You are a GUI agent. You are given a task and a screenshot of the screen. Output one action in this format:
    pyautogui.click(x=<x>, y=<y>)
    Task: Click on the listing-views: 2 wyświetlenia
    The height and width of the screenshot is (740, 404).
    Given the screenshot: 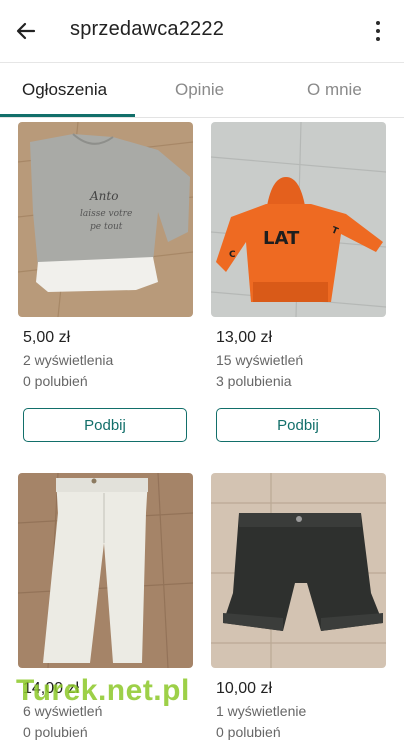 What is the action you would take?
    pyautogui.click(x=68, y=360)
    